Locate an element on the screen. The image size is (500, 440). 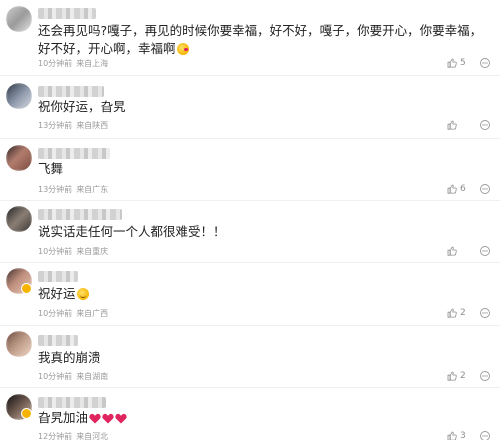
comment-time: 12分钟前 is located at coordinates (55, 436).